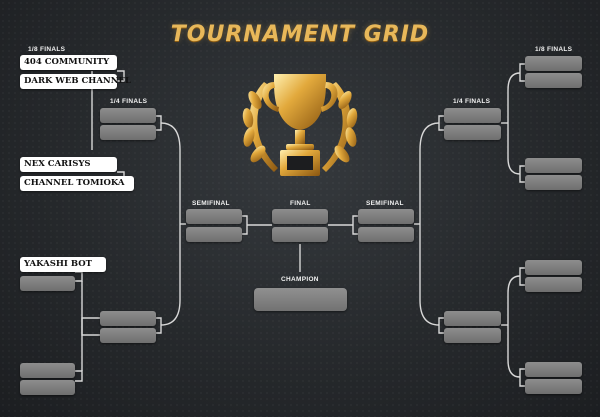 The height and width of the screenshot is (417, 600). I want to click on label-left-quarter-finals: 1/4 FINALS, so click(129, 101).